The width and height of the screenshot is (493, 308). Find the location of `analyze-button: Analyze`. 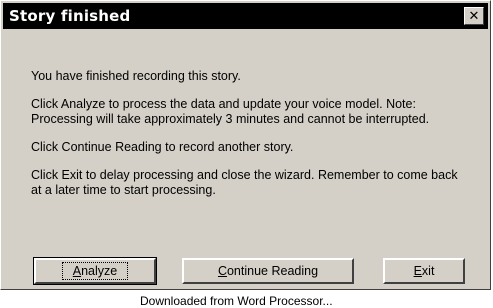

analyze-button: Analyze is located at coordinates (95, 271).